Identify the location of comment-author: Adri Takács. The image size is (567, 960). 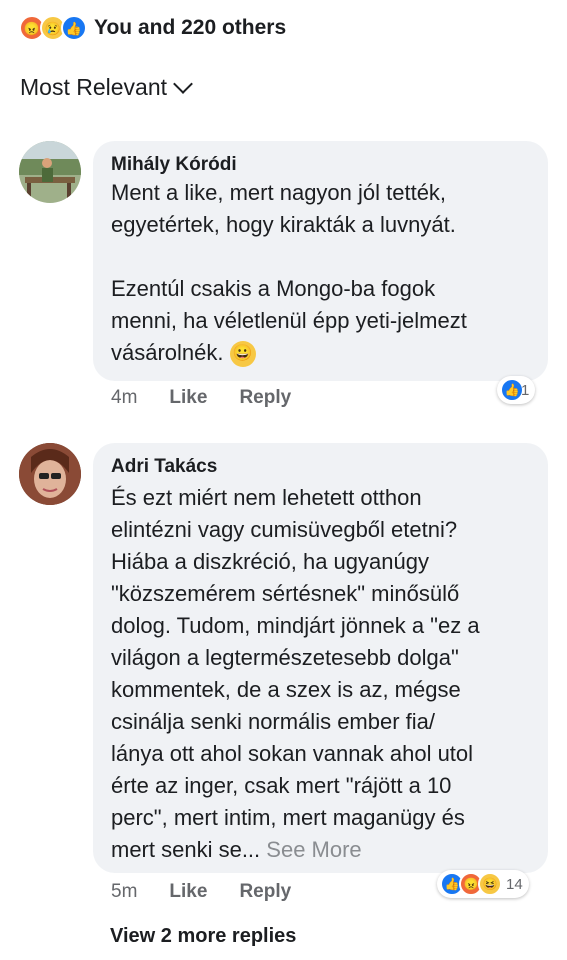
(164, 467).